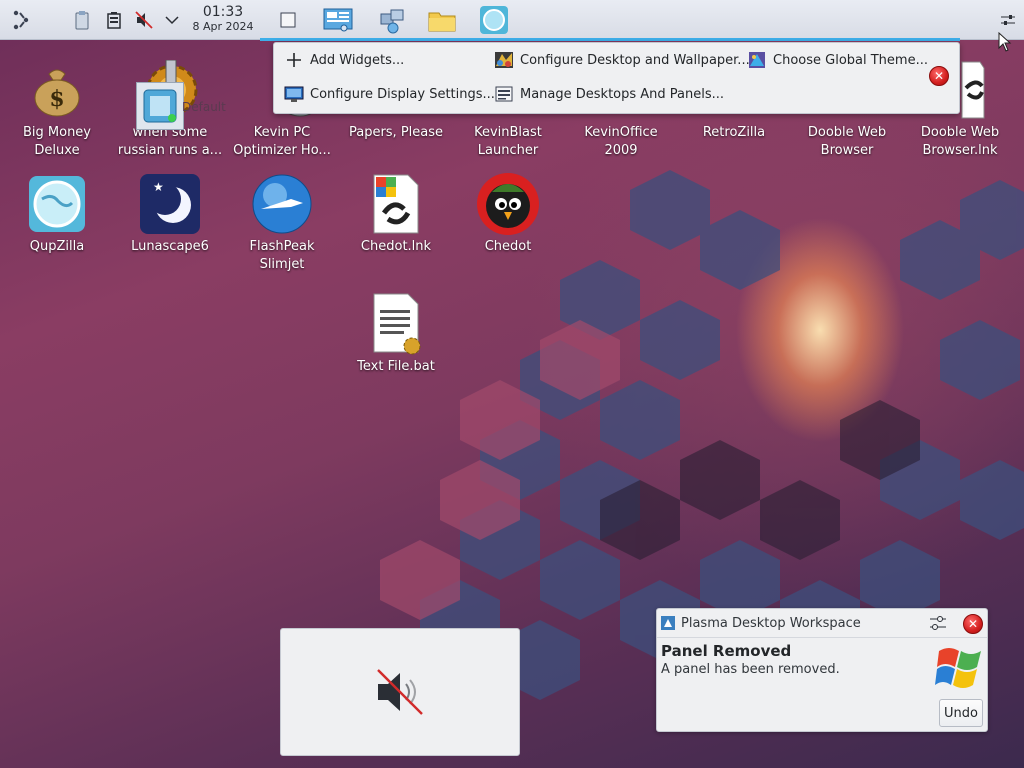  What do you see at coordinates (494, 20) in the screenshot?
I see `task-qupzilla-icon` at bounding box center [494, 20].